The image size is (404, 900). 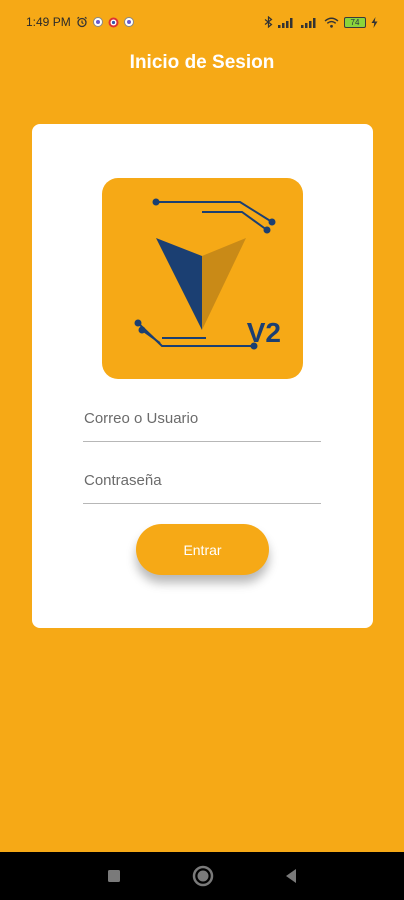 I want to click on login-button: Entrar, so click(x=202, y=549).